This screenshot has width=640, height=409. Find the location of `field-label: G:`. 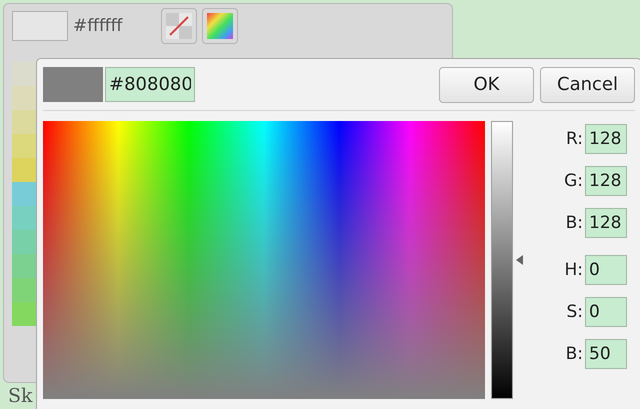

field-label: G: is located at coordinates (573, 181).